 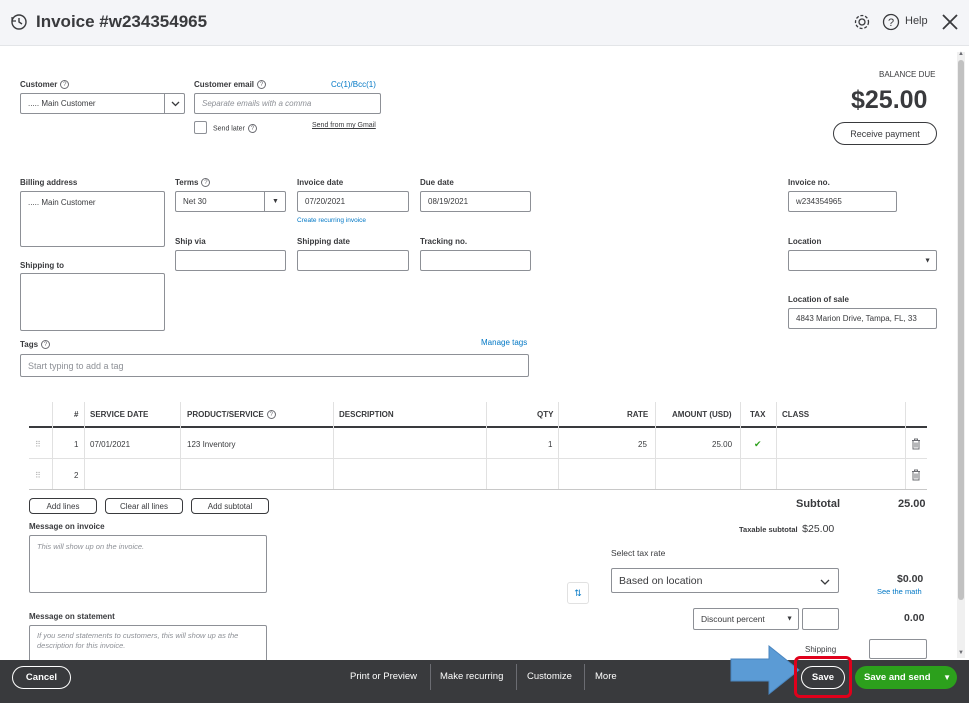 What do you see at coordinates (961, 653) in the screenshot?
I see `scroll-down-icon: ▼` at bounding box center [961, 653].